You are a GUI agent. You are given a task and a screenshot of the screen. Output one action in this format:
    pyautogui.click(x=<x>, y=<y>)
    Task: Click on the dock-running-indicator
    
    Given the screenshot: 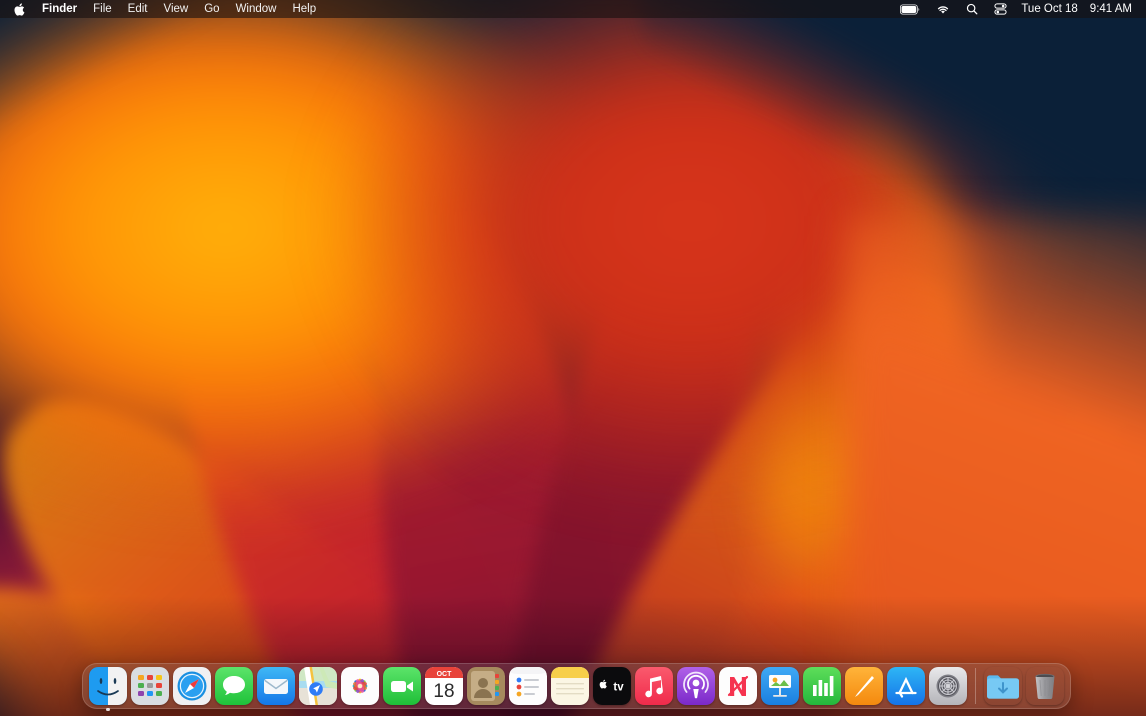 What is the action you would take?
    pyautogui.click(x=108, y=709)
    